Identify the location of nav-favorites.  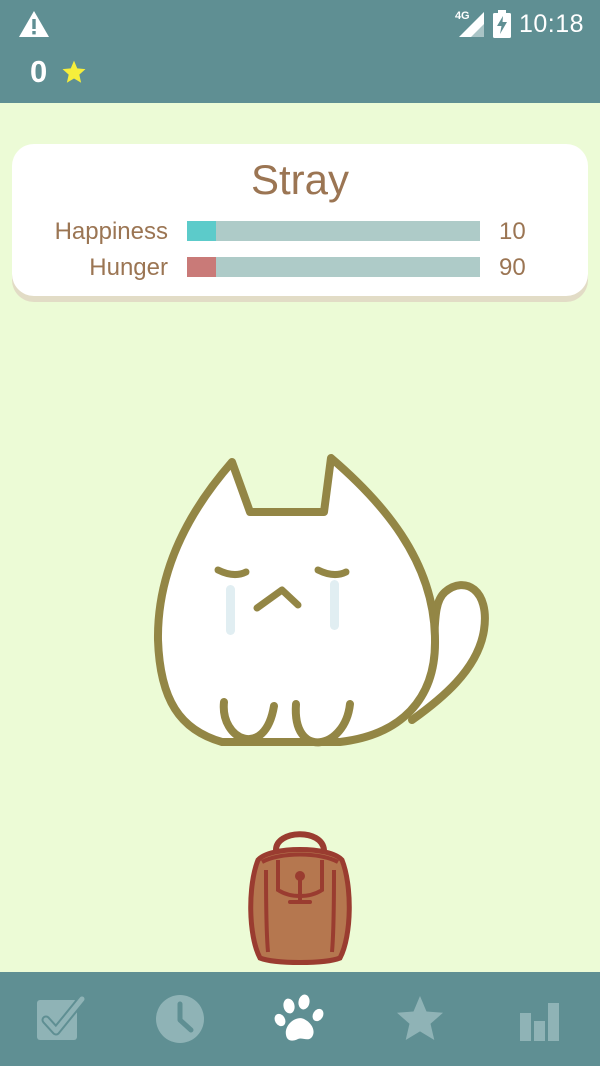
(420, 1019).